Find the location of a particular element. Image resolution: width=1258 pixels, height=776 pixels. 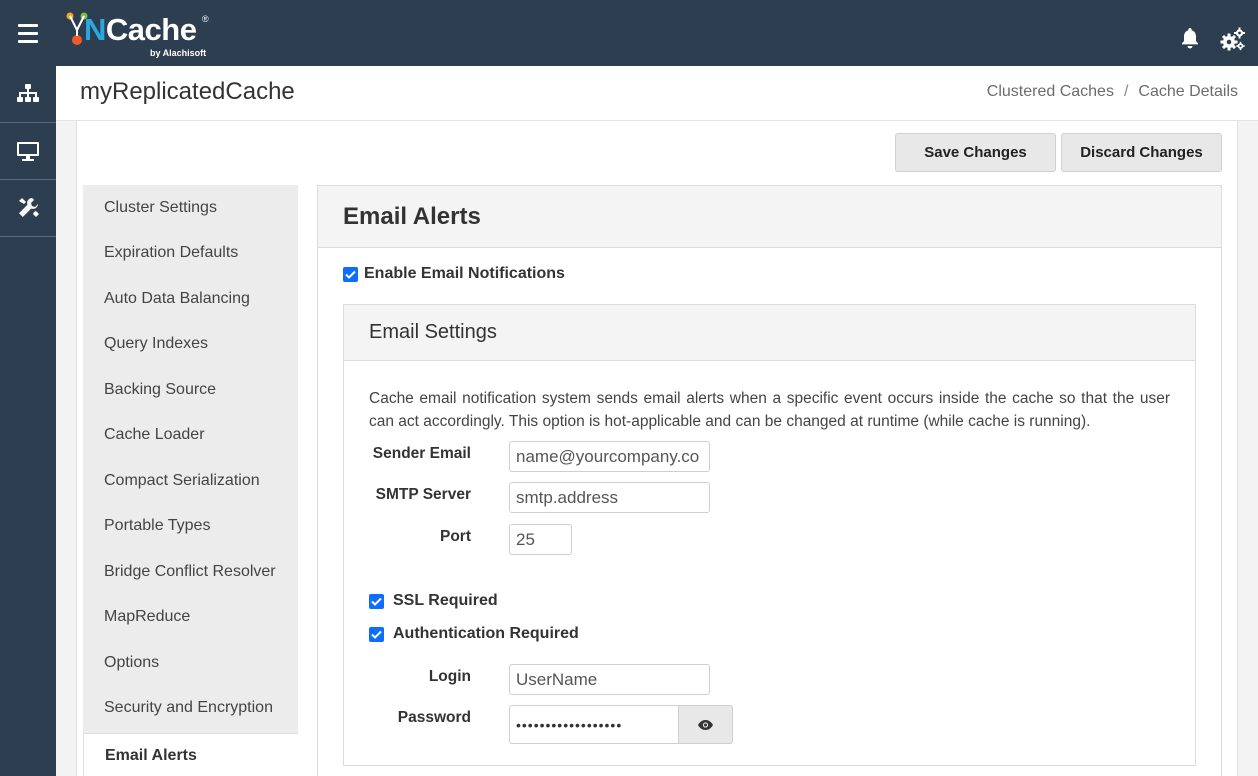

enable-notifications-checkbox is located at coordinates (350, 274).